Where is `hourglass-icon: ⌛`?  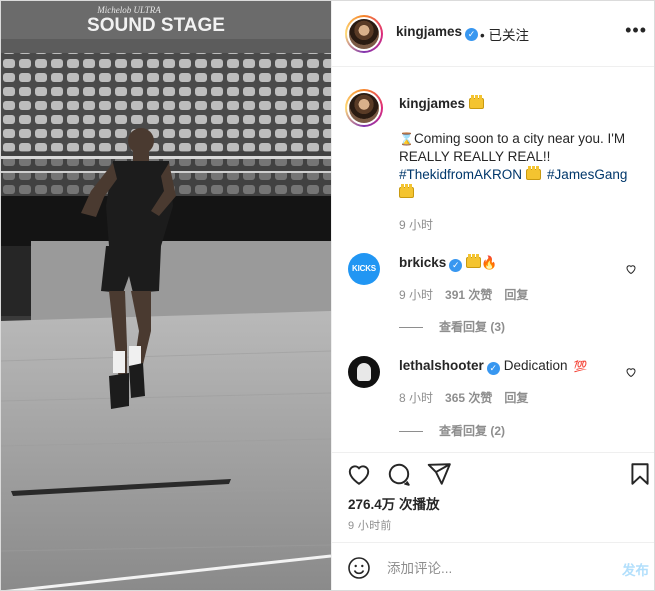
hourglass-icon: ⌛ is located at coordinates (406, 139).